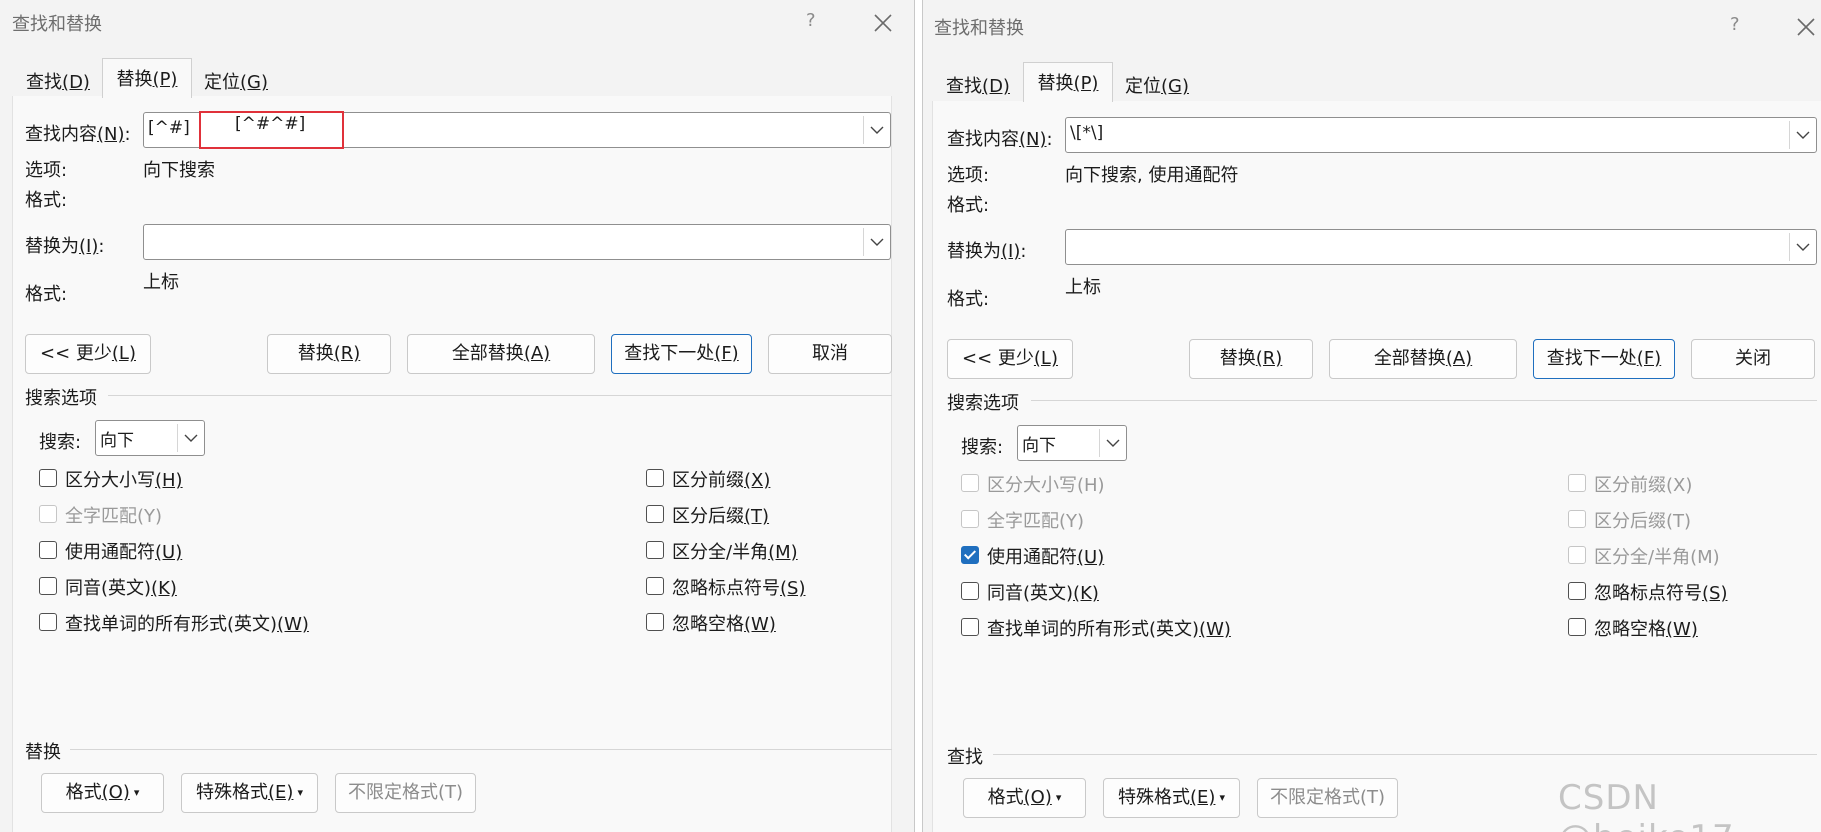 The width and height of the screenshot is (1821, 832). What do you see at coordinates (965, 757) in the screenshot?
I see `find-section-label: 查找` at bounding box center [965, 757].